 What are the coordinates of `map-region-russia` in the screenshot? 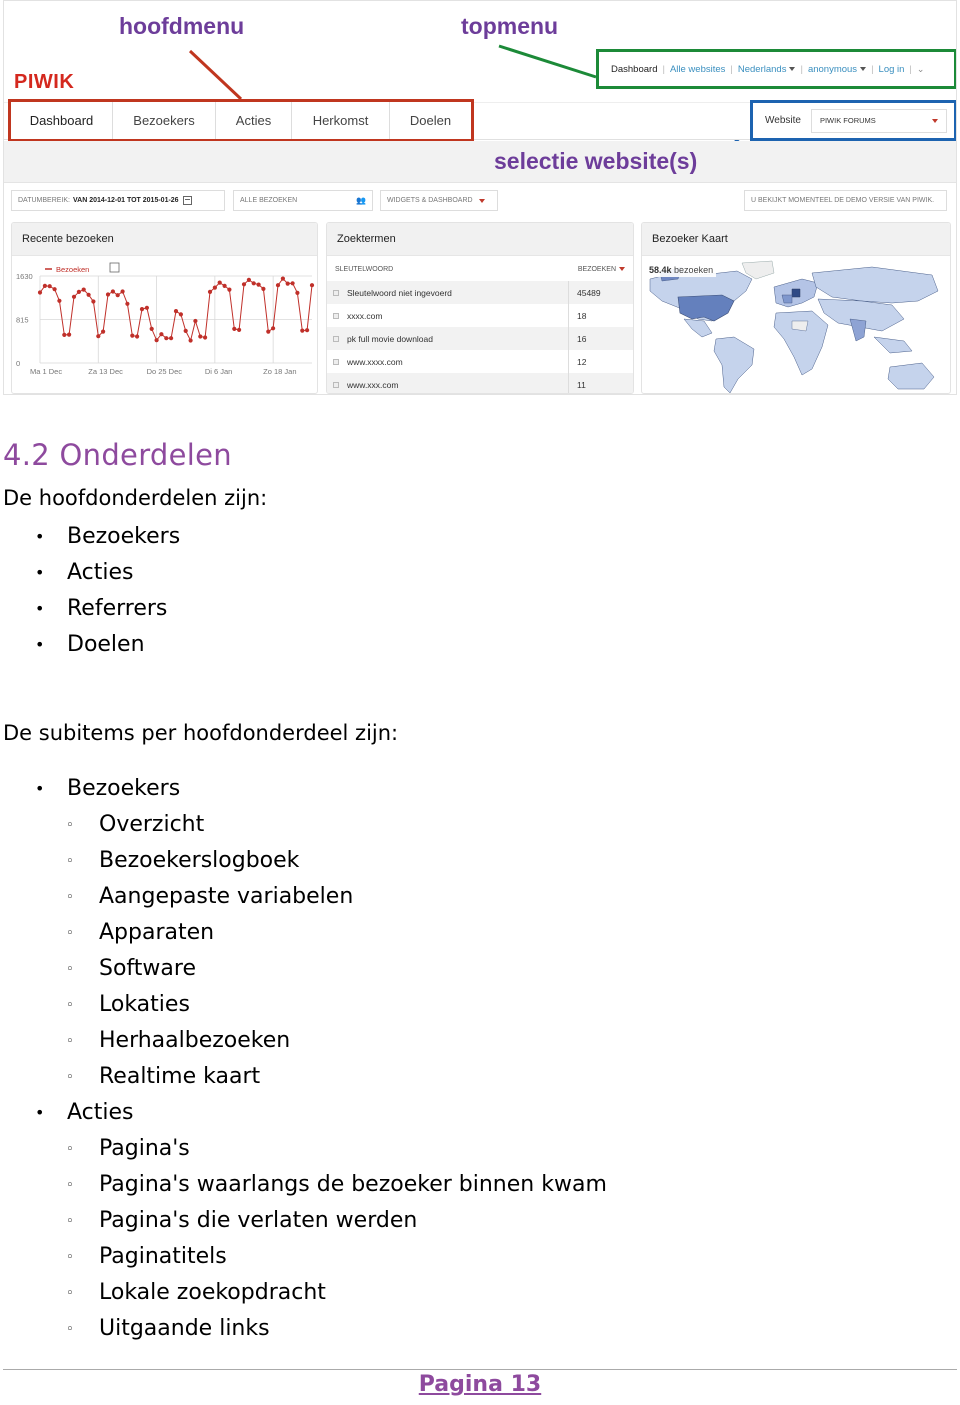 It's located at (875, 285).